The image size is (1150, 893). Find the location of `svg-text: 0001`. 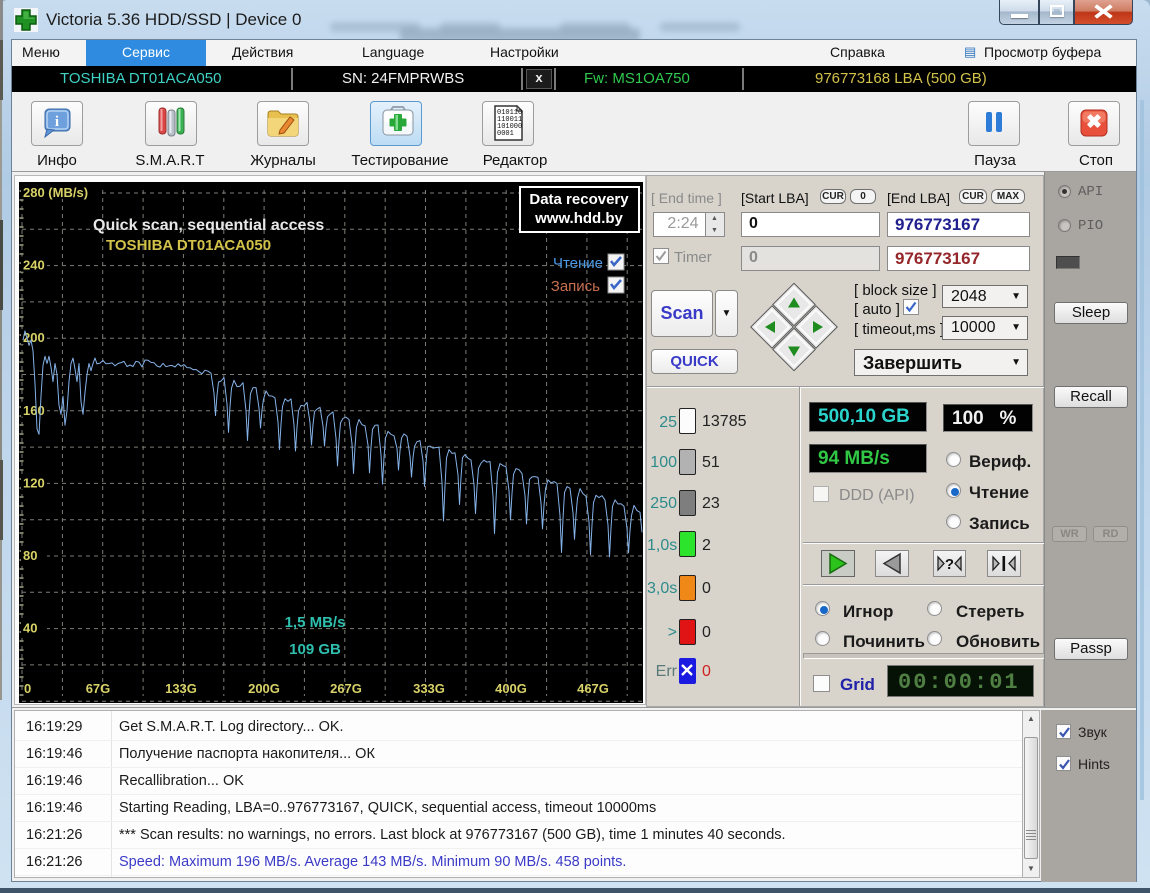

svg-text: 0001 is located at coordinates (505, 134).